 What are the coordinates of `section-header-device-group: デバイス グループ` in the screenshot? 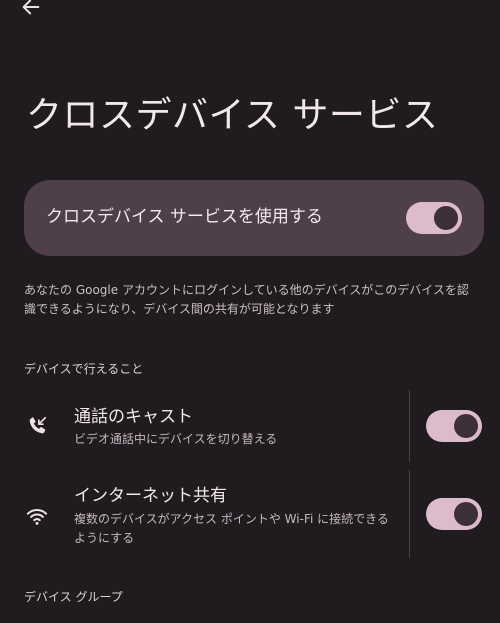 It's located at (73, 597).